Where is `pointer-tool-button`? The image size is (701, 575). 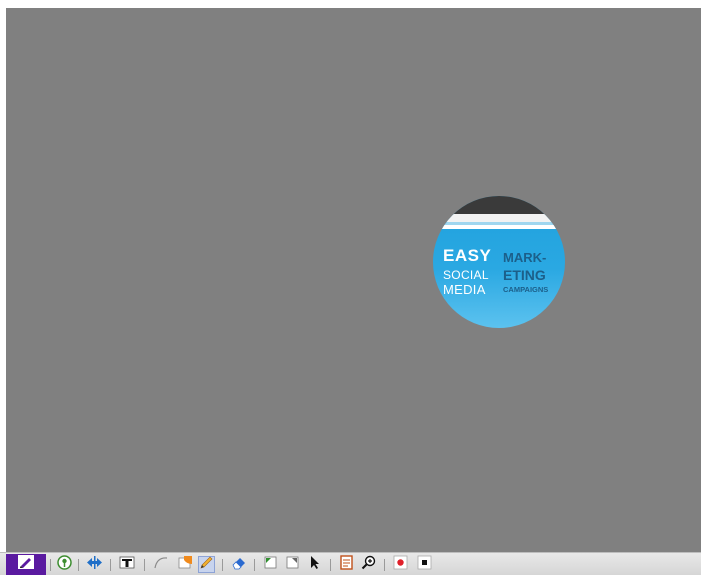 pointer-tool-button is located at coordinates (314, 565).